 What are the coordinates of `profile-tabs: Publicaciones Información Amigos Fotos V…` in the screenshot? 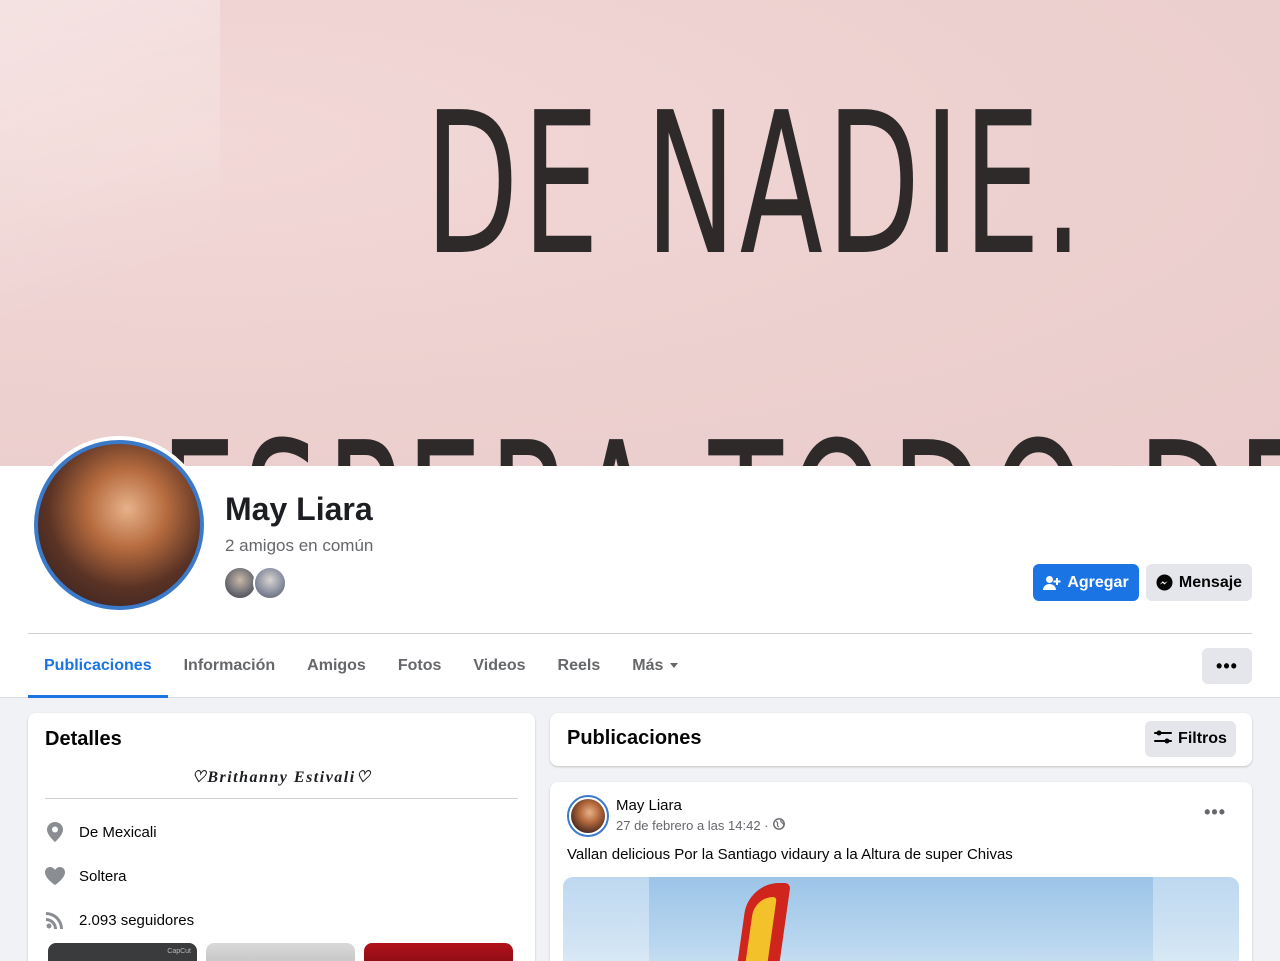 It's located at (361, 666).